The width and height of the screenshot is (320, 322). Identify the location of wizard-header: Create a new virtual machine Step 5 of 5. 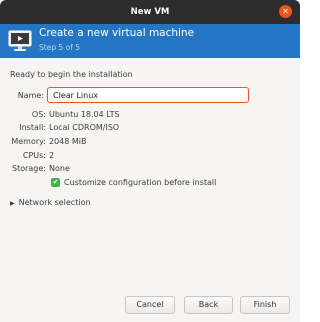
(150, 41).